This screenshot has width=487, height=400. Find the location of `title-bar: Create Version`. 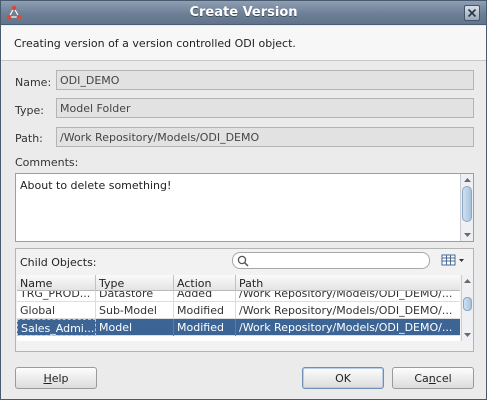

title-bar: Create Version is located at coordinates (243, 13).